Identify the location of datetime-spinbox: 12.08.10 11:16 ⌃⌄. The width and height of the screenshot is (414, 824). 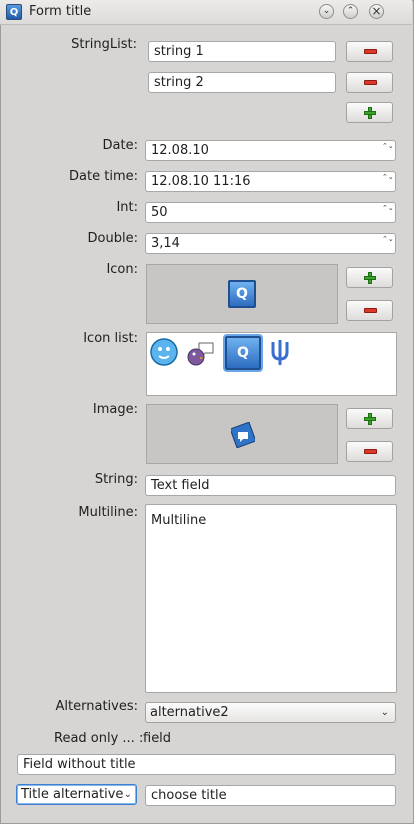
(270, 181).